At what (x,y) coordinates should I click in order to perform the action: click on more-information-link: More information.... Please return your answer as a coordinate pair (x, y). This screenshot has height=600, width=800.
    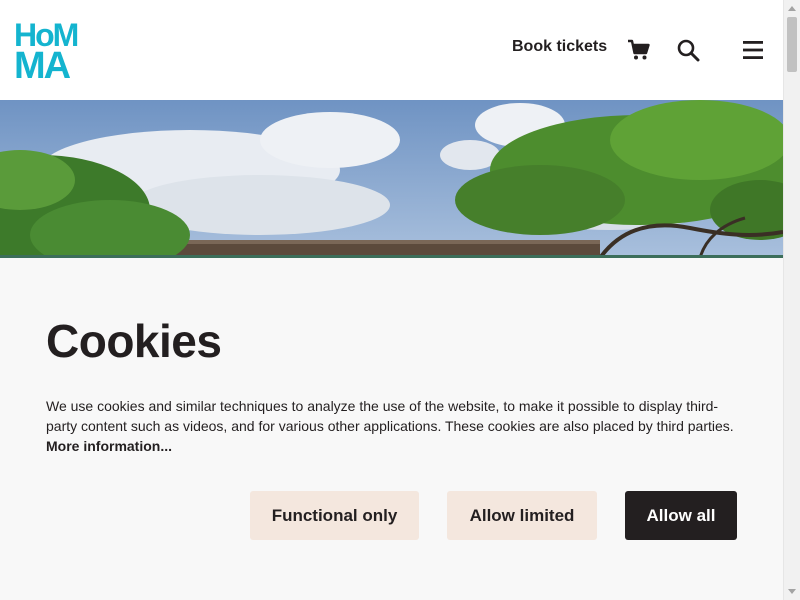
    Looking at the image, I should click on (109, 446).